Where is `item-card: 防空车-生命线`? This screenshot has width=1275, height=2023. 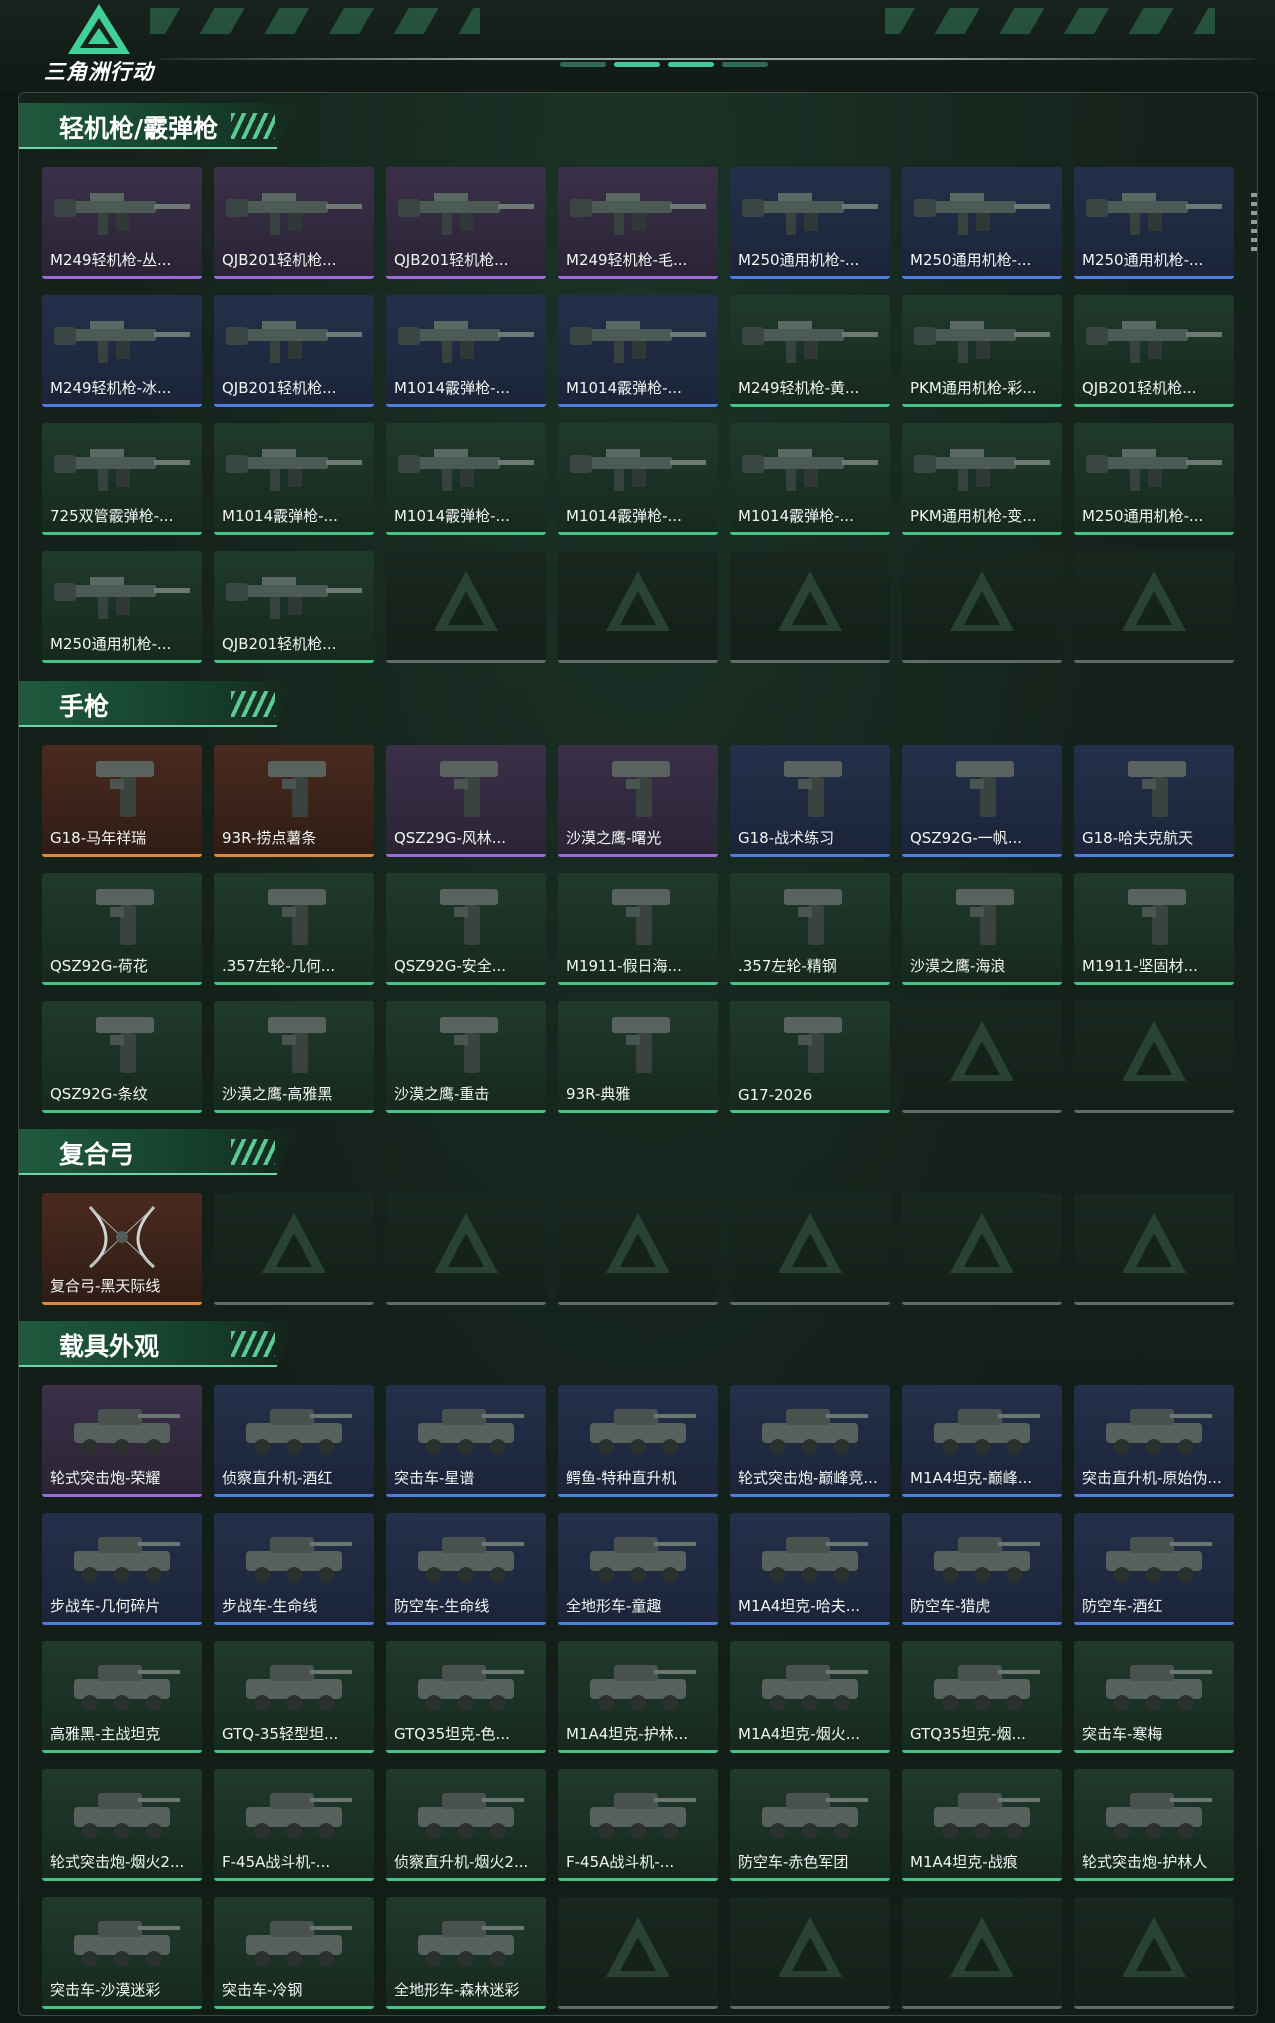 item-card: 防空车-生命线 is located at coordinates (466, 1569).